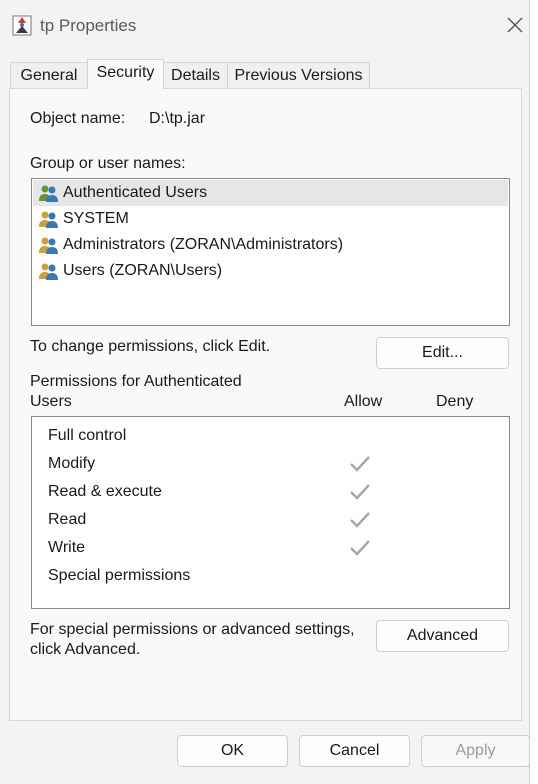  I want to click on change-permissions-text: To change permissions, click Edit., so click(150, 346).